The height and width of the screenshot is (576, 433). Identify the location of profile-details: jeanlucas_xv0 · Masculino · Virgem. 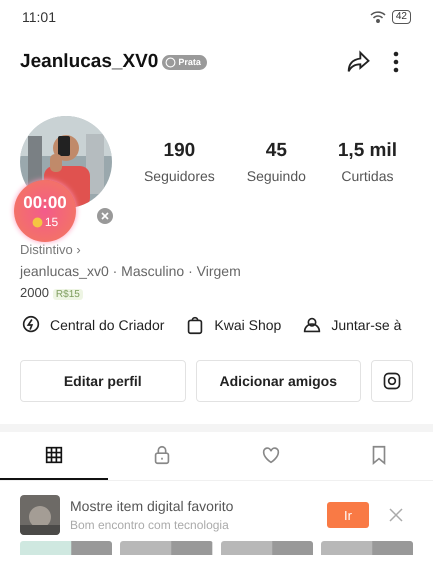
(131, 271).